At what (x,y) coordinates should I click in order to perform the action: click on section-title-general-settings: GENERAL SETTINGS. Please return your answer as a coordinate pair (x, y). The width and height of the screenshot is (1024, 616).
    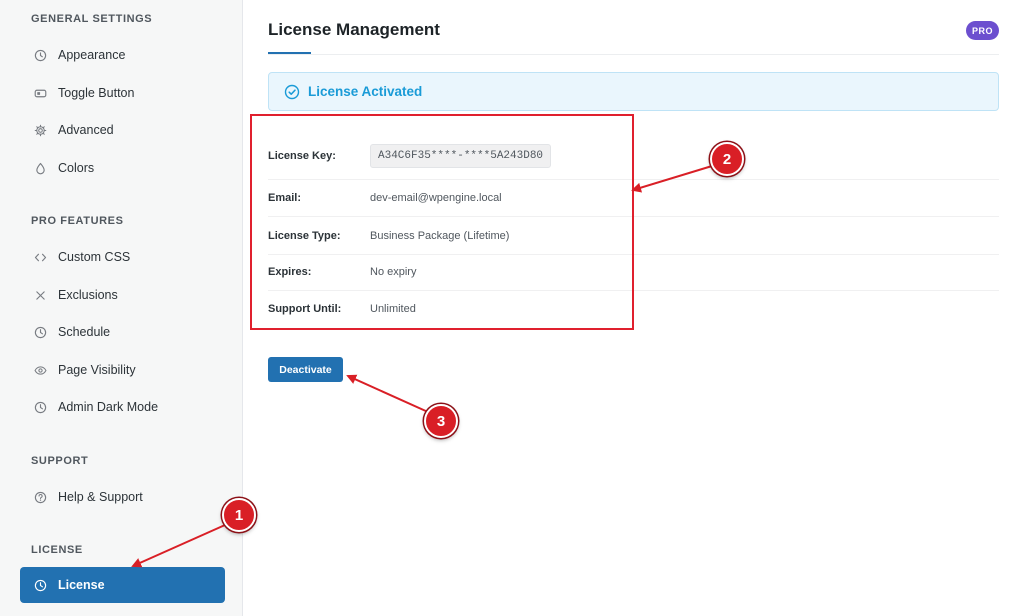
    Looking at the image, I should click on (92, 19).